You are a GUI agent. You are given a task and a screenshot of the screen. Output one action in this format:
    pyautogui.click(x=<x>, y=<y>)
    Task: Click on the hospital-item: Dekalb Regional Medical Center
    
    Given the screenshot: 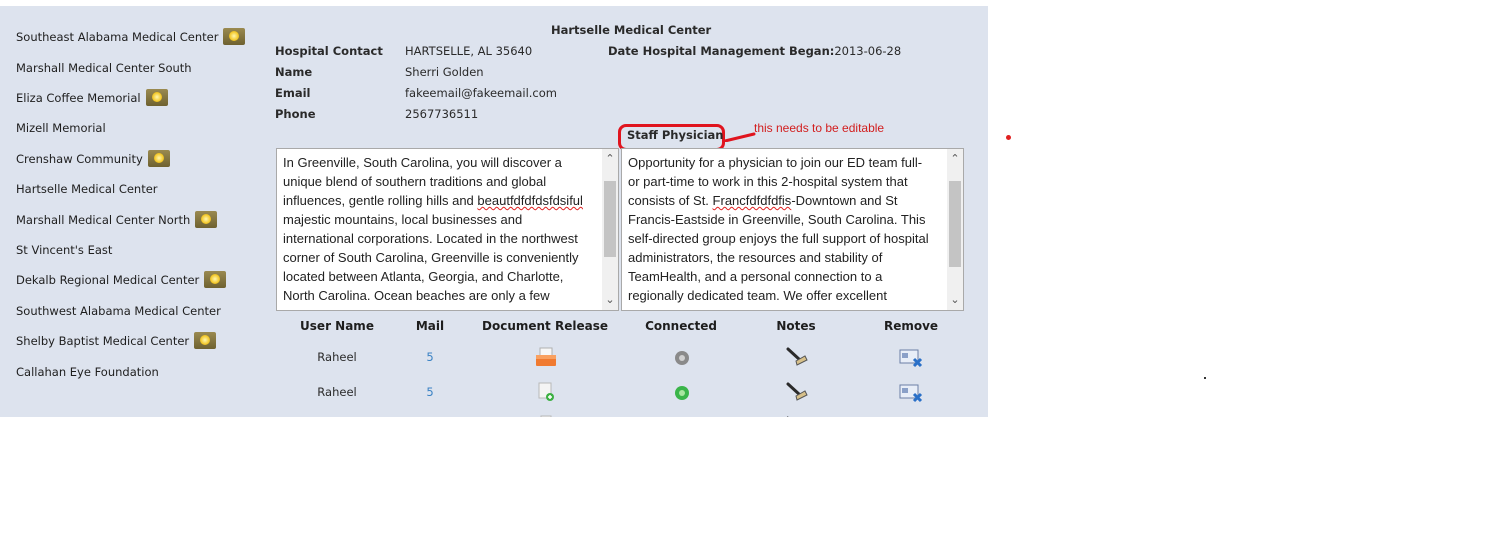 What is the action you would take?
    pyautogui.click(x=121, y=279)
    